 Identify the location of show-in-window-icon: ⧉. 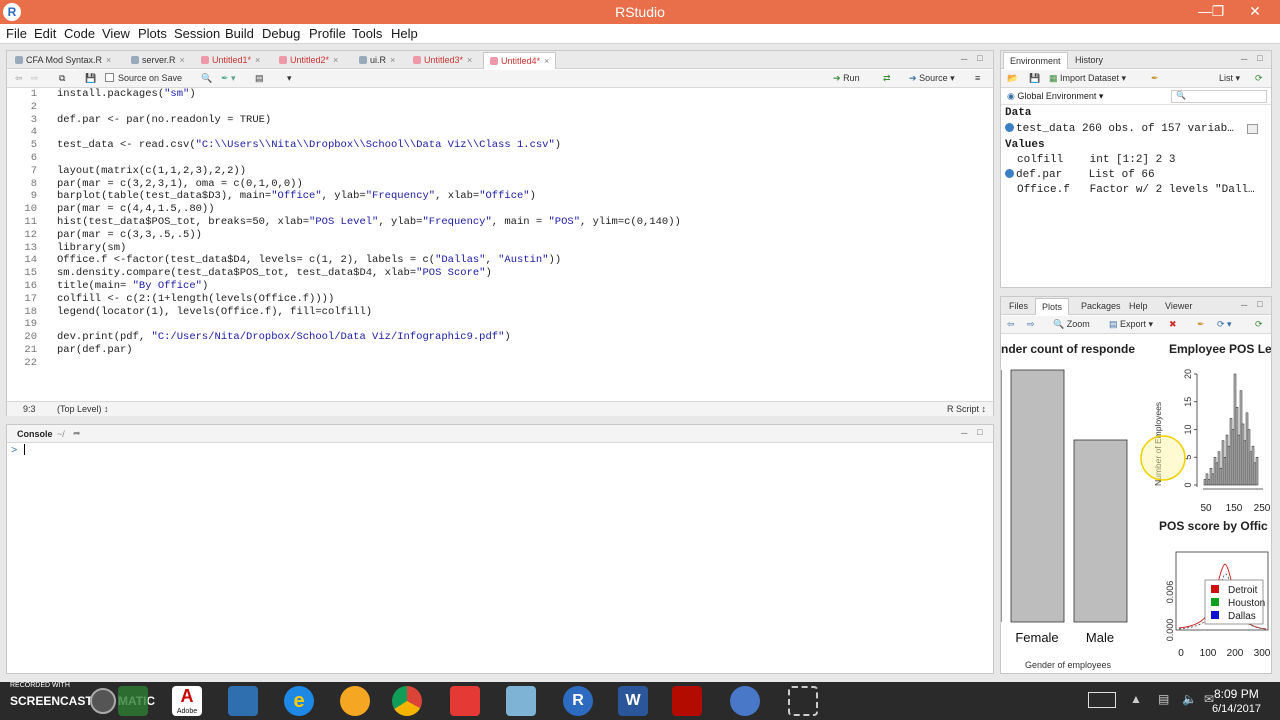
(62, 78).